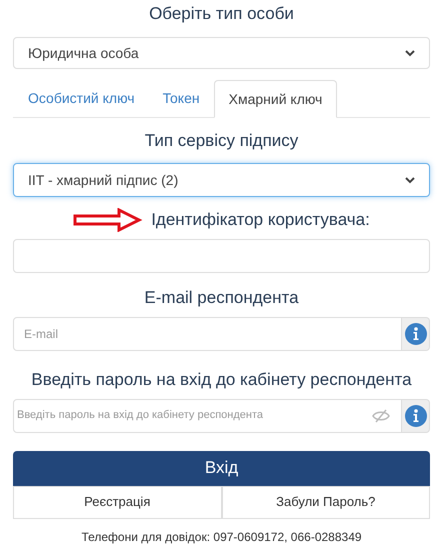 This screenshot has height=557, width=443. I want to click on login-button: Вхід, so click(221, 468).